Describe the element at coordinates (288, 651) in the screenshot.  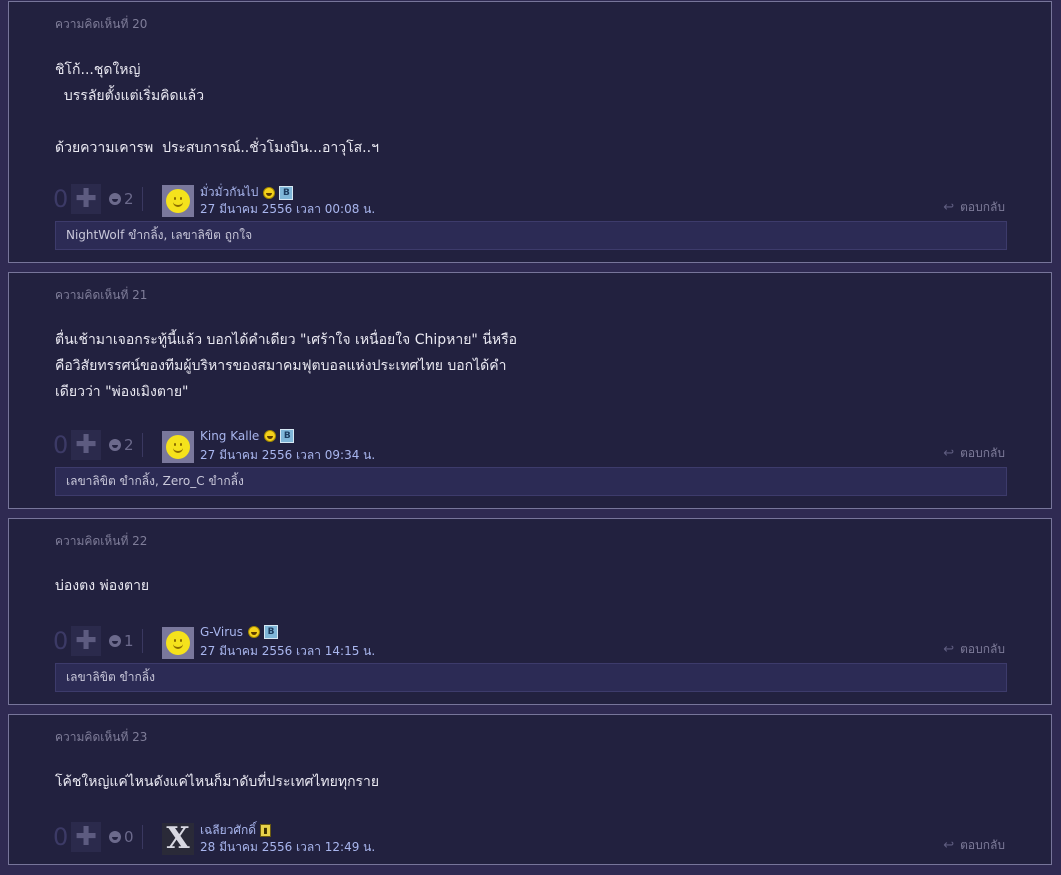
I see `comment-date: 27 มีนาคม 2556 เวลา 14:15 น.` at that location.